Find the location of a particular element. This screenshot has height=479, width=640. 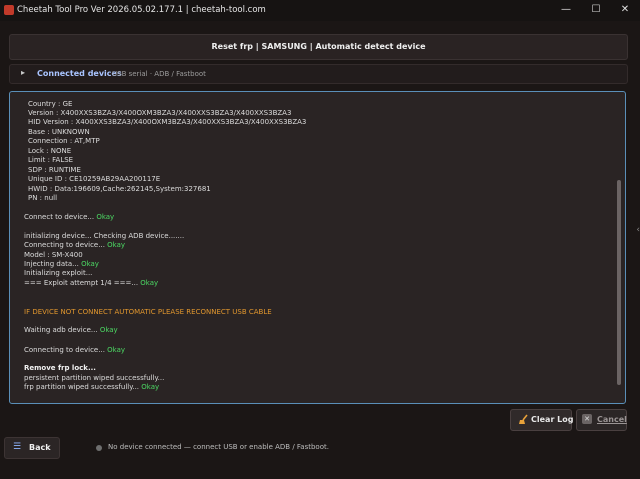

log-line: Injecting data... Okay is located at coordinates (61, 264).